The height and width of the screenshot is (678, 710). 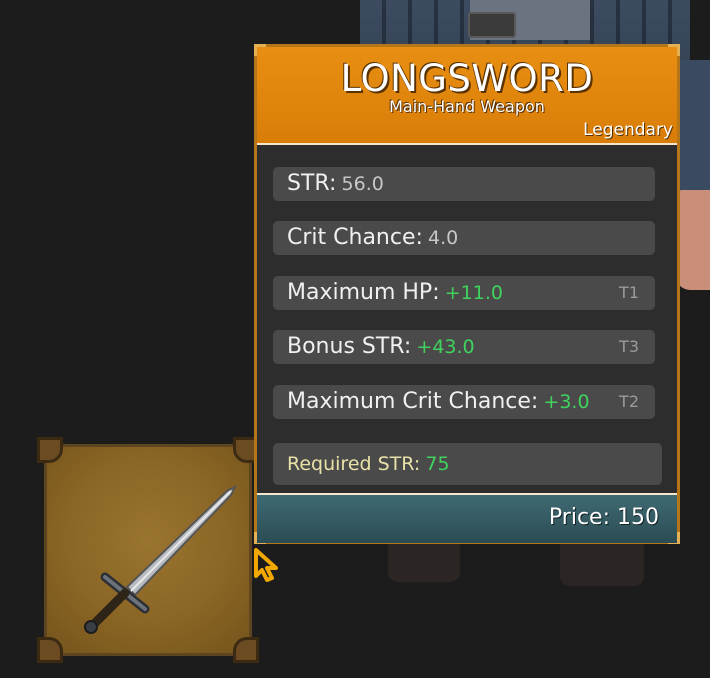 What do you see at coordinates (464, 238) in the screenshot?
I see `stat-row: Crit Chance: 4.0` at bounding box center [464, 238].